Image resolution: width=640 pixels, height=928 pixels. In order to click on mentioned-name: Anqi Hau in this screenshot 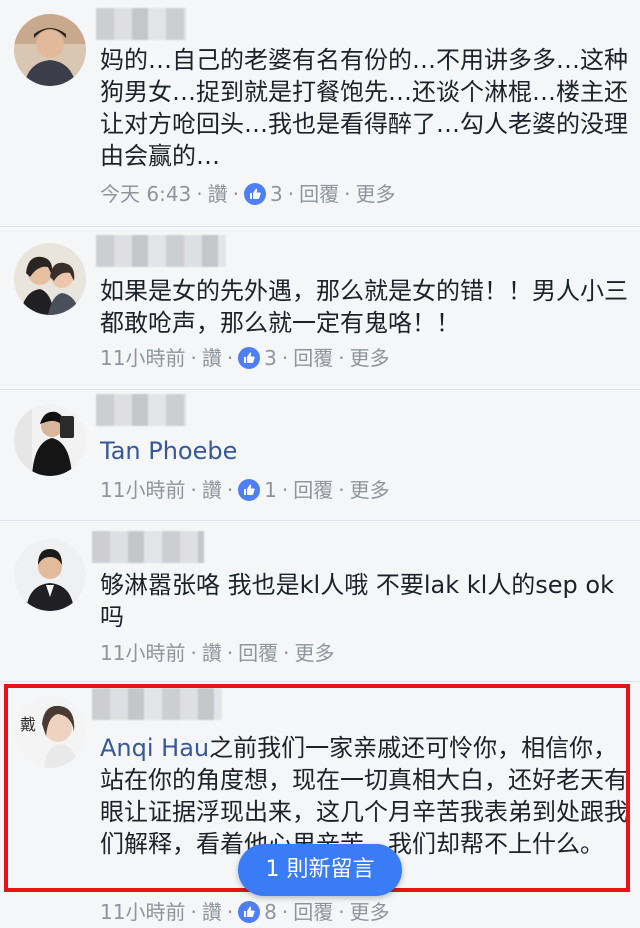, I will do `click(154, 748)`.